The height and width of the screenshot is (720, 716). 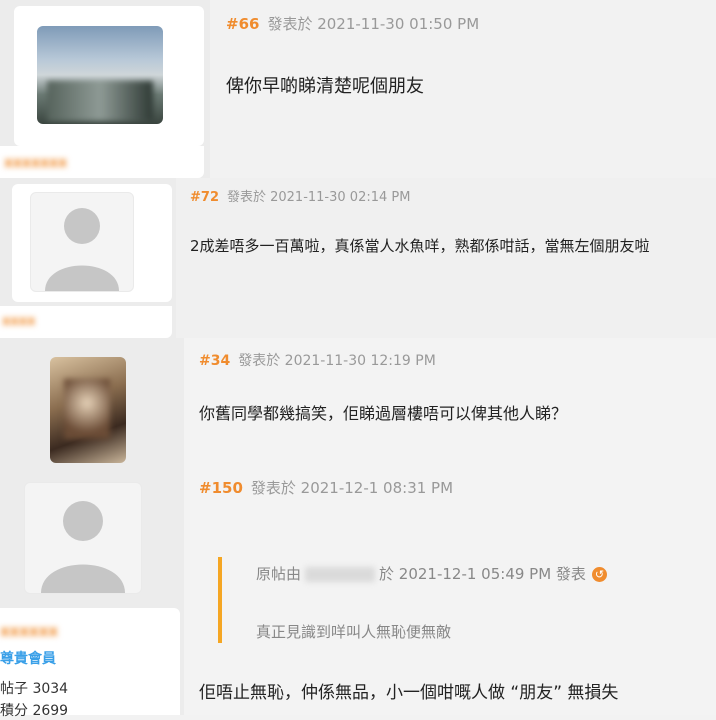 What do you see at coordinates (220, 600) in the screenshot?
I see `quote-bar` at bounding box center [220, 600].